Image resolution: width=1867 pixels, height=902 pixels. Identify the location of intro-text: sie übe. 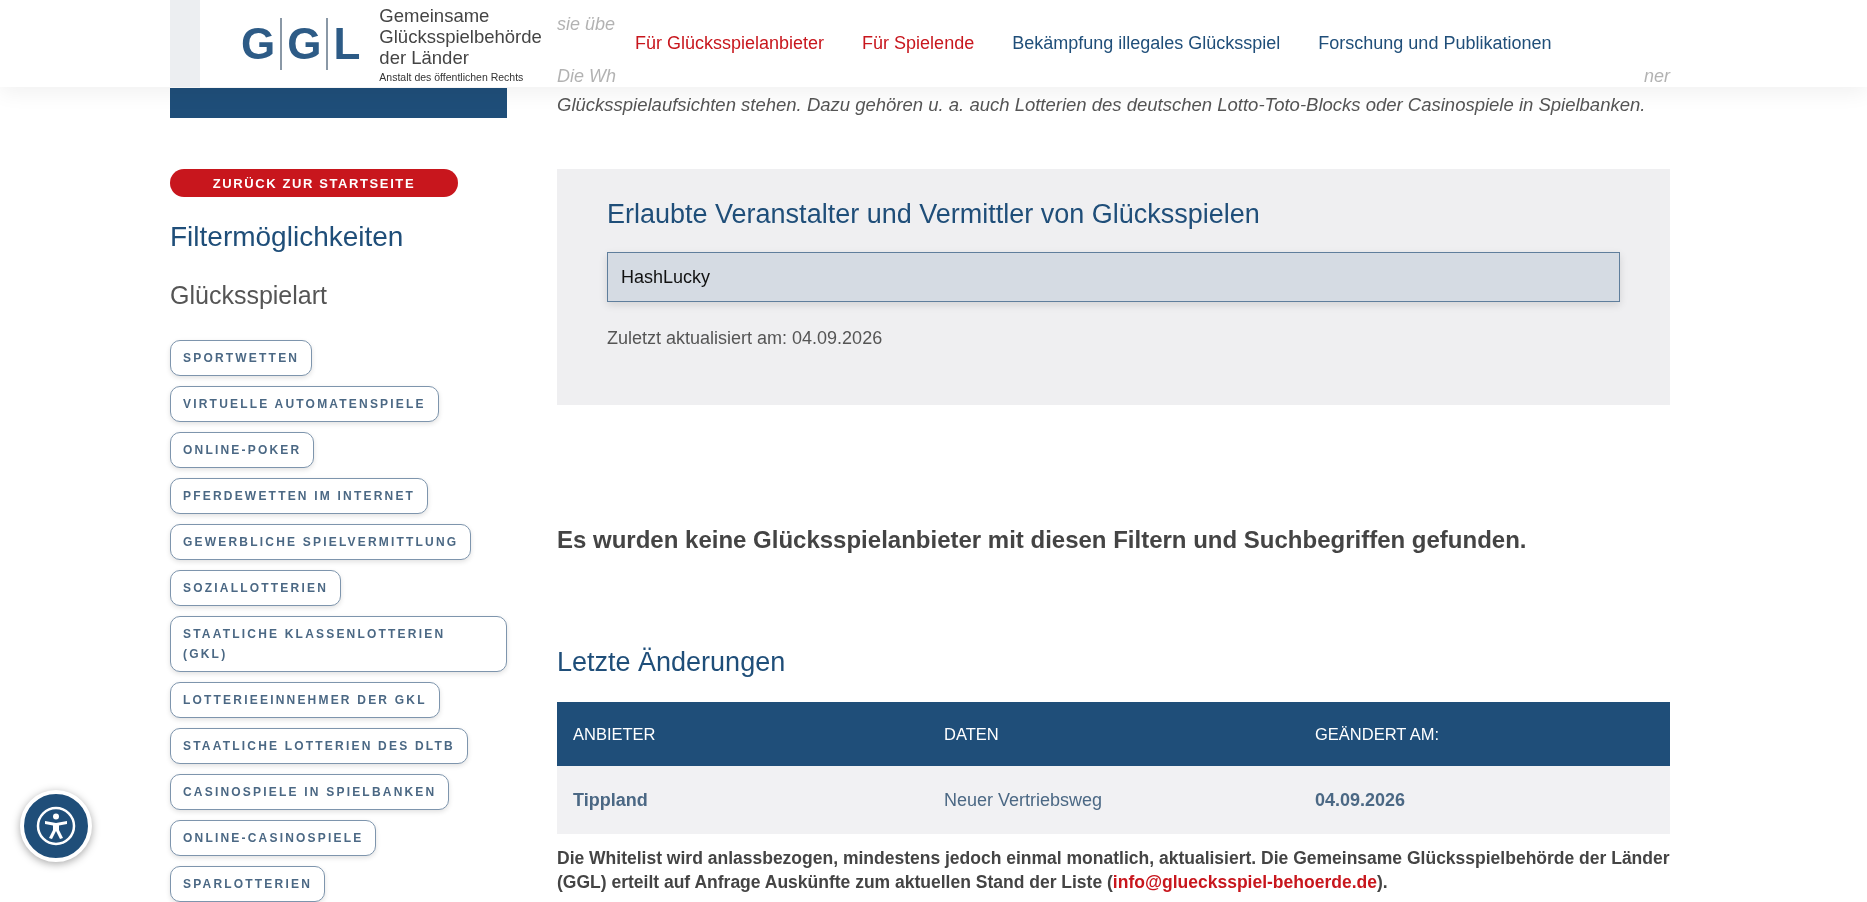
(587, 25).